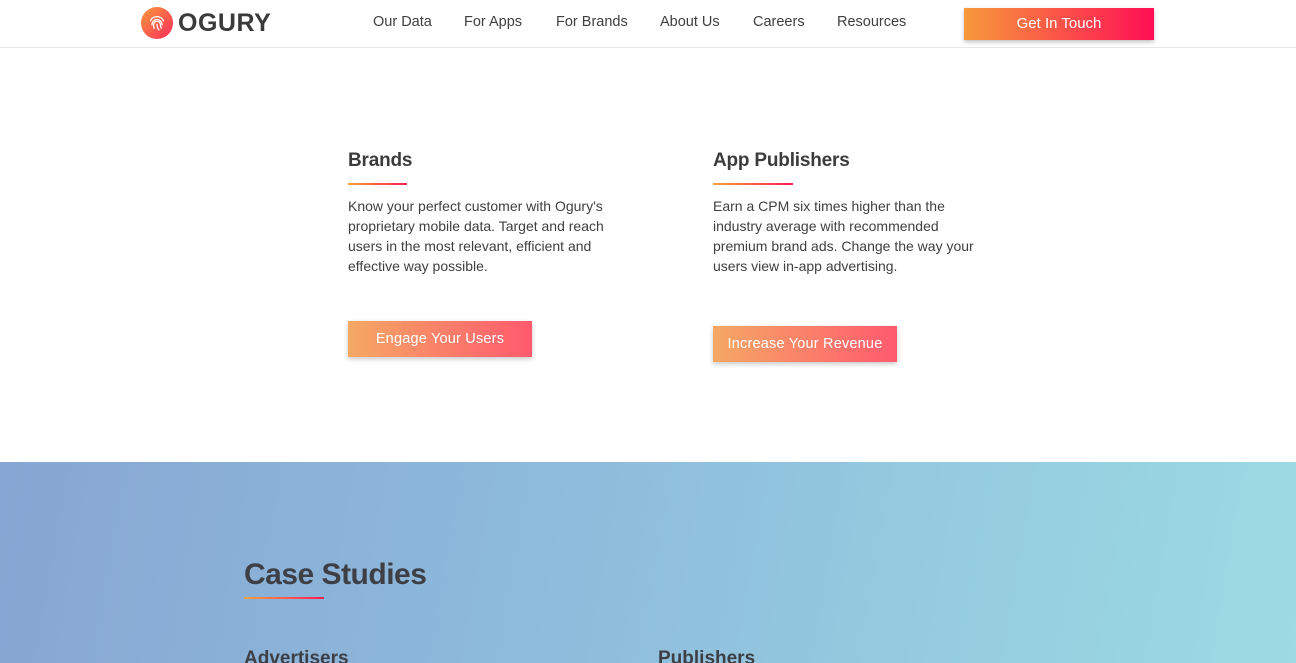  I want to click on feature-title: App Publishers, so click(781, 160).